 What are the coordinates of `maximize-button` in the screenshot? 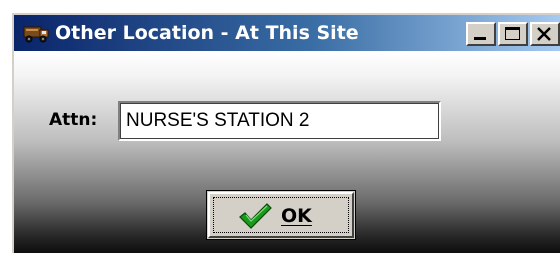 It's located at (513, 34).